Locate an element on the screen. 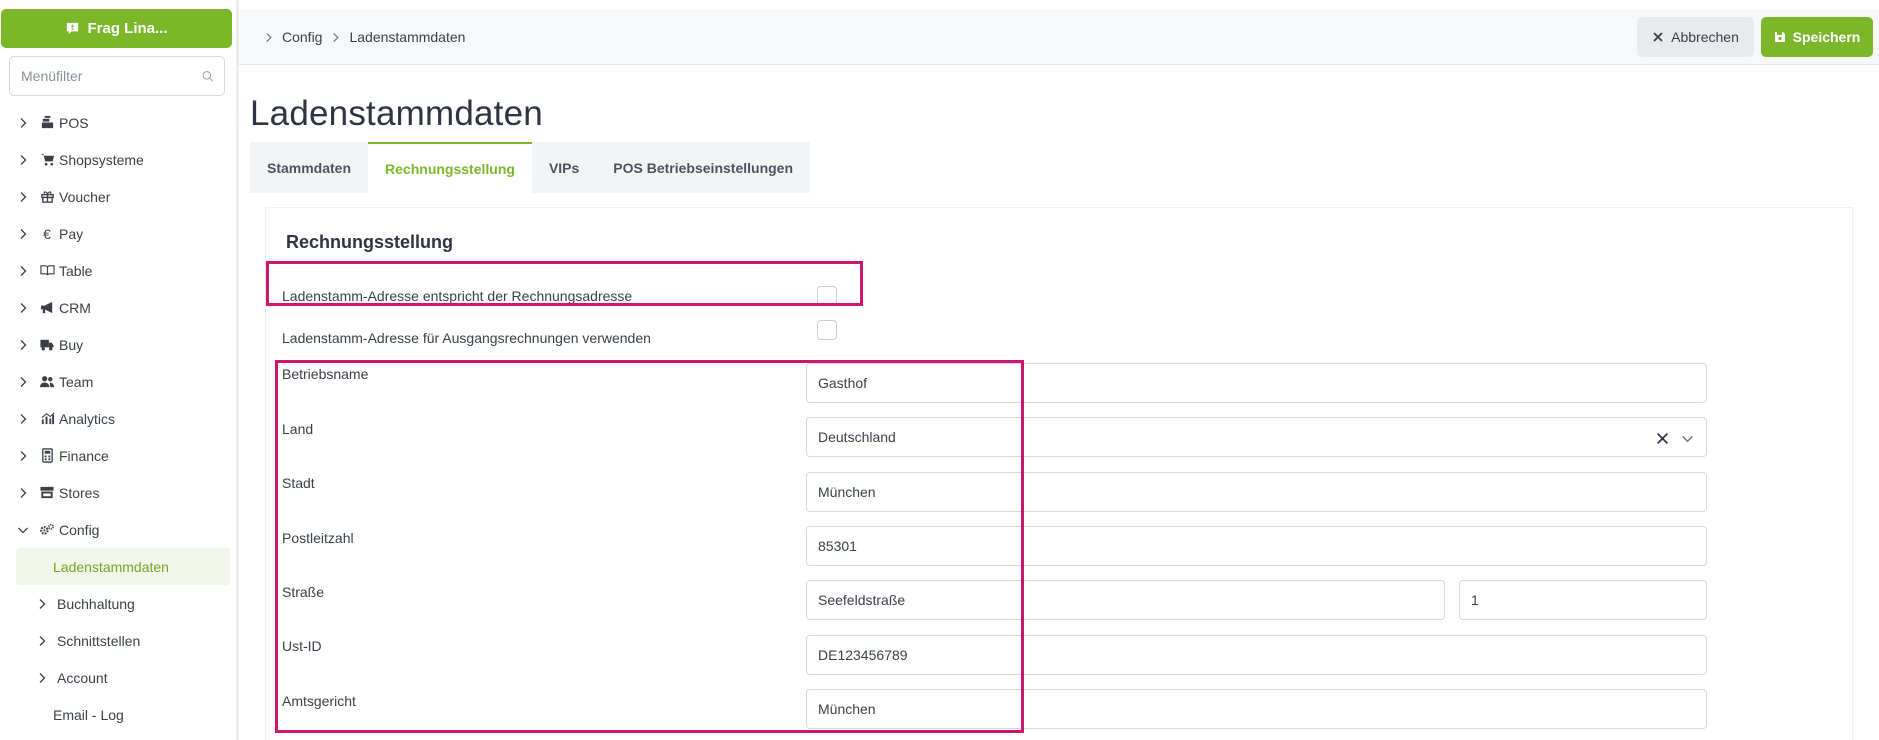 The image size is (1879, 740). field-label-betriebsname: Betriebsname is located at coordinates (325, 374).